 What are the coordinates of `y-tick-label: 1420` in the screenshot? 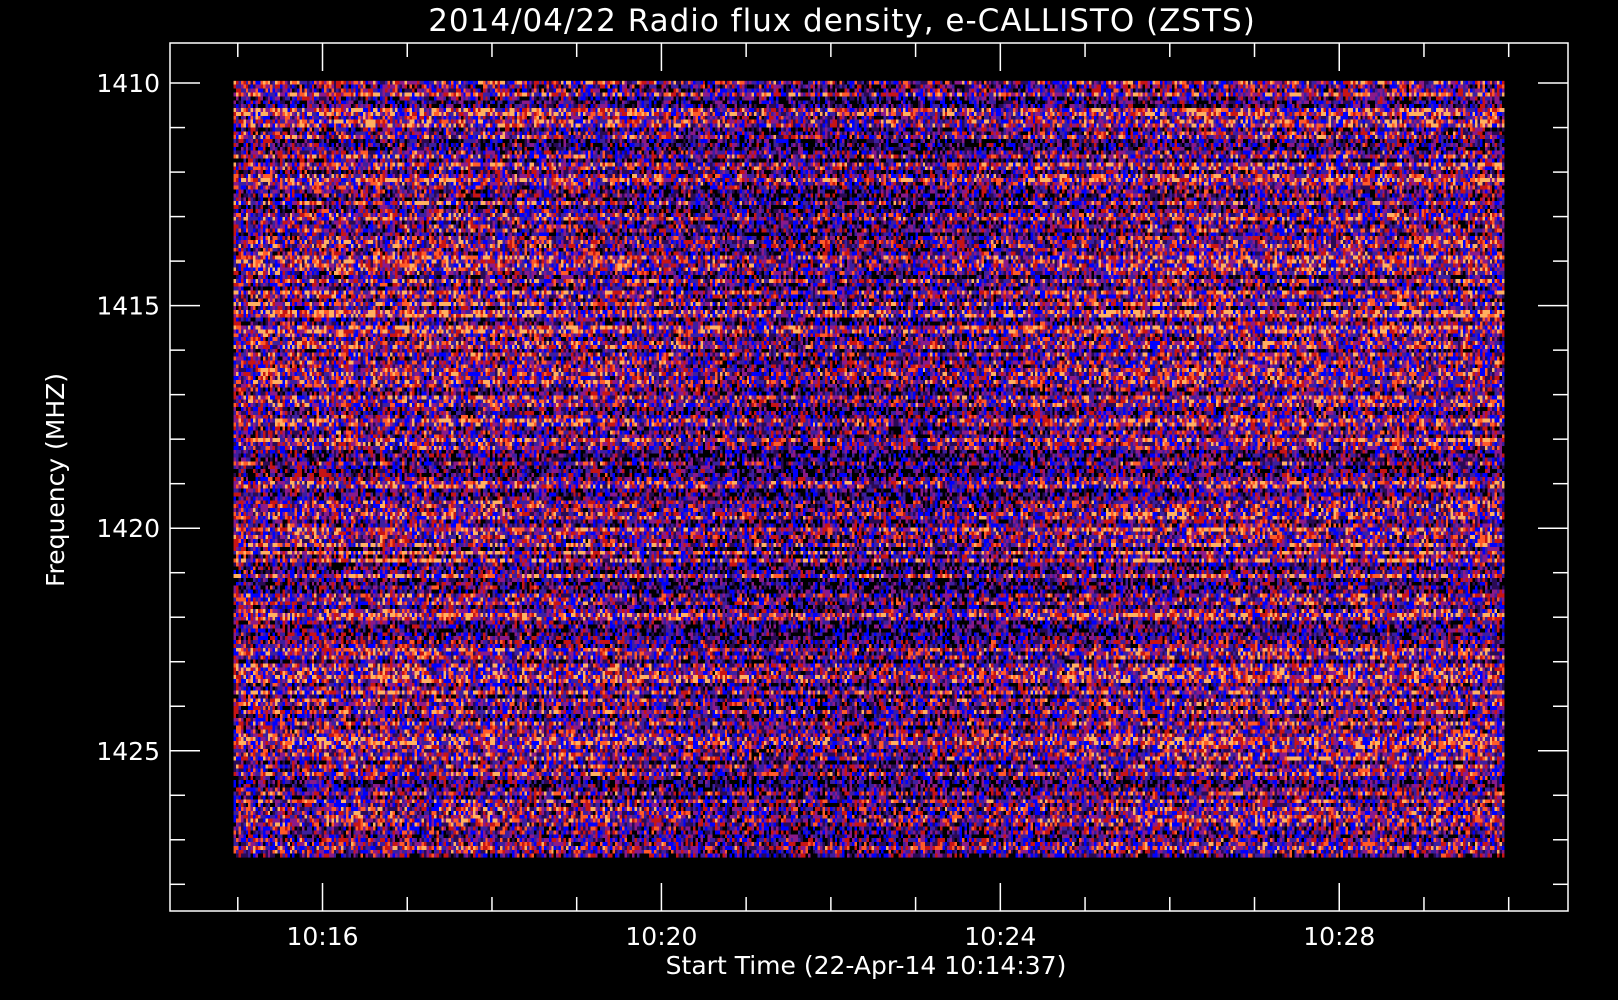 It's located at (128, 528).